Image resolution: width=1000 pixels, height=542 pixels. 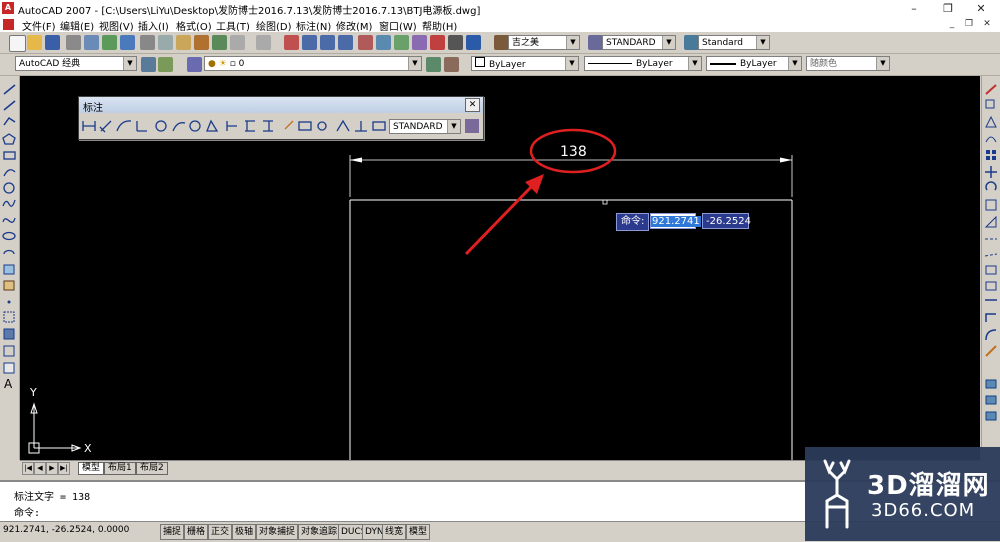 What do you see at coordinates (152, 468) in the screenshot?
I see `tab-layout2: 布局2` at bounding box center [152, 468].